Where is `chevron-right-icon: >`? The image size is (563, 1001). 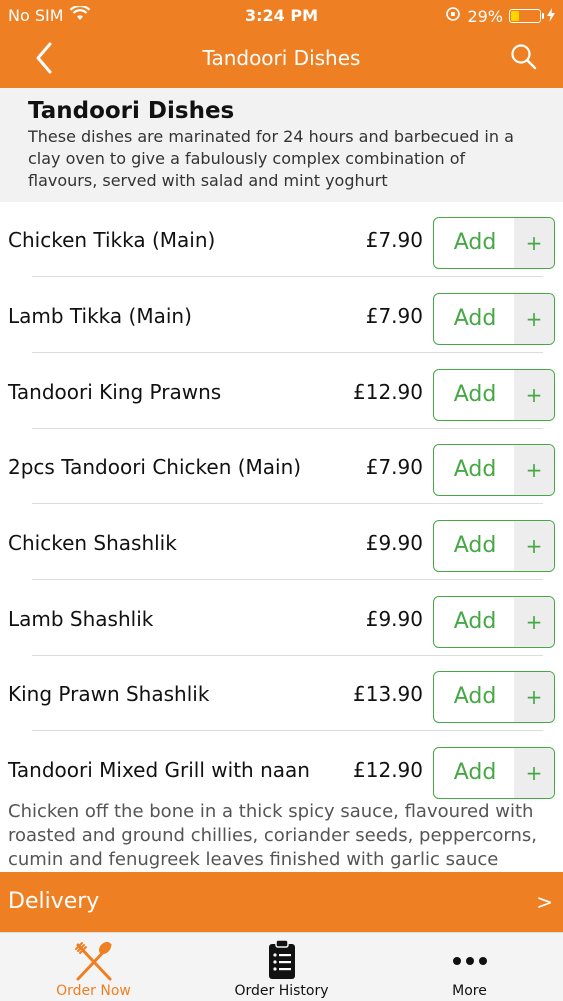
chevron-right-icon: > is located at coordinates (544, 902).